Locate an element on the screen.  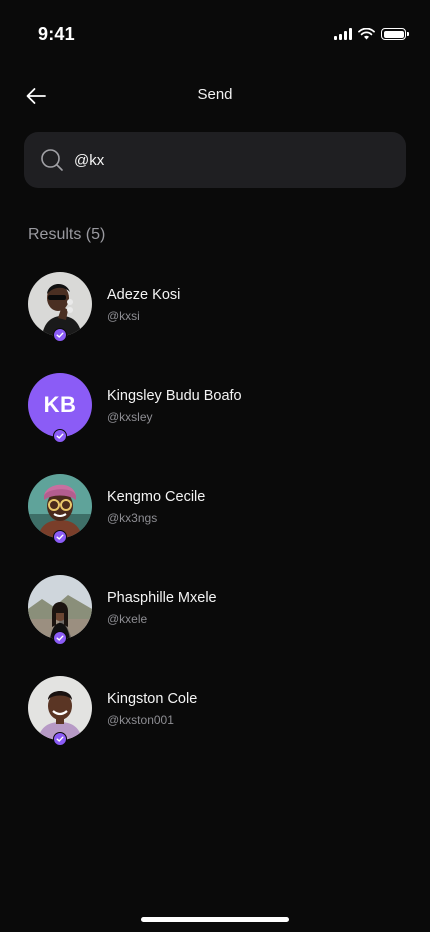
avatar-container: KB is located at coordinates (60, 408).